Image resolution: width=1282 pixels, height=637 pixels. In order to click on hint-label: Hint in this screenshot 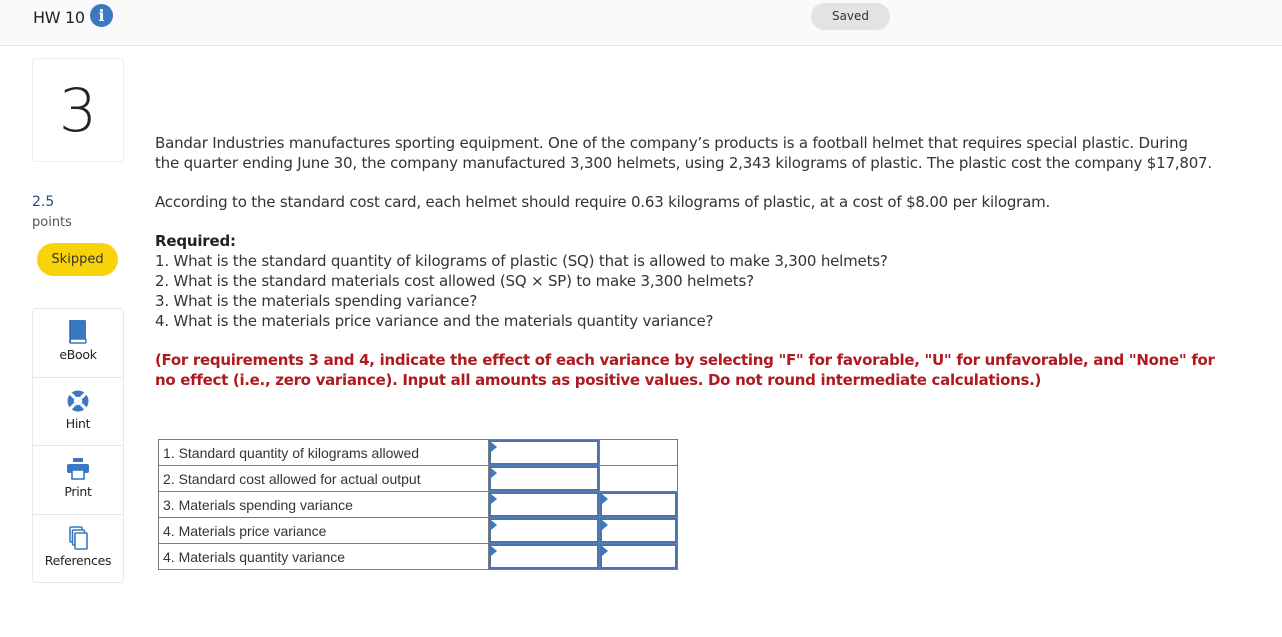, I will do `click(78, 423)`.